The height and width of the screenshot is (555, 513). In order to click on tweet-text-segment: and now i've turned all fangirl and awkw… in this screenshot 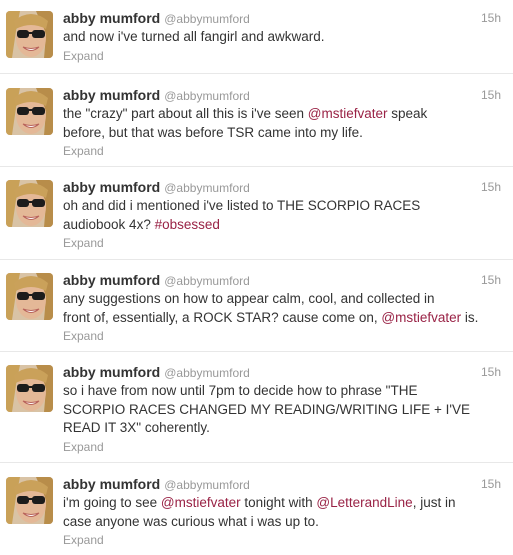, I will do `click(194, 36)`.